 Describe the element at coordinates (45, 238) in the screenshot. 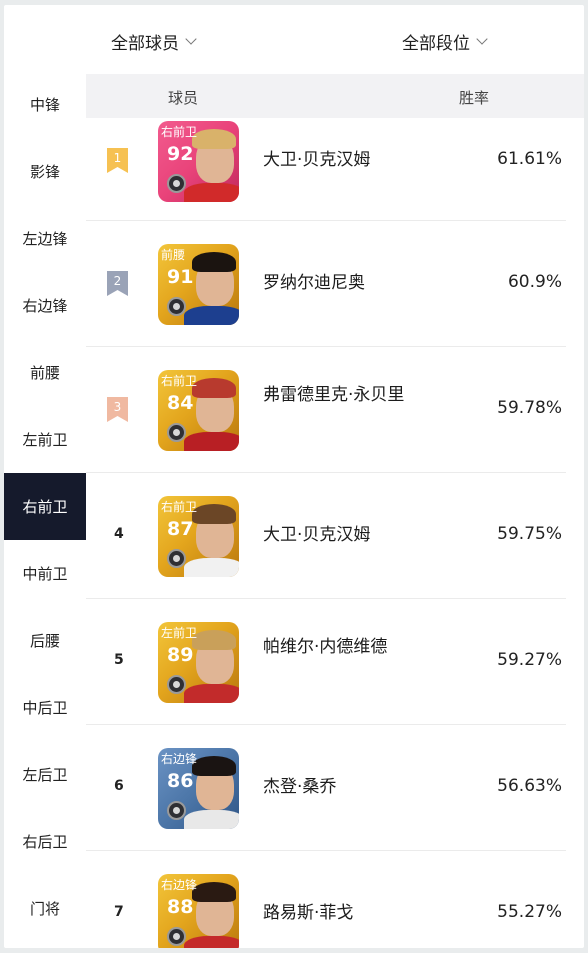

I see `sidebar-item-lwf: 左边锋` at that location.